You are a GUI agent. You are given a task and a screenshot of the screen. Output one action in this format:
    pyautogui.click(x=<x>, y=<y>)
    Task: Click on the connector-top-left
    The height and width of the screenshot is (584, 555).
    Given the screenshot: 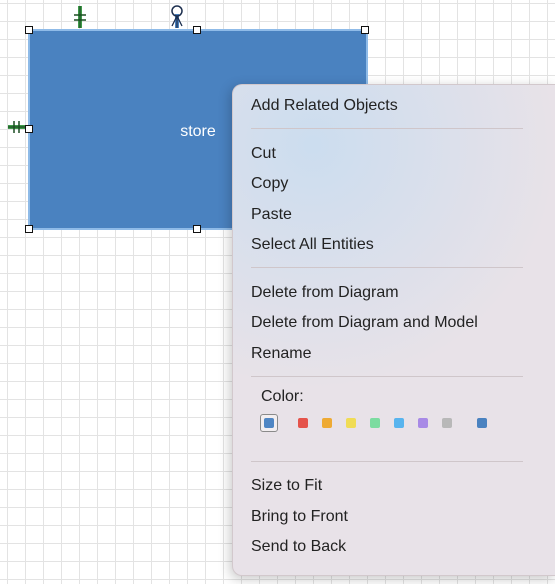 What is the action you would take?
    pyautogui.click(x=80, y=17)
    